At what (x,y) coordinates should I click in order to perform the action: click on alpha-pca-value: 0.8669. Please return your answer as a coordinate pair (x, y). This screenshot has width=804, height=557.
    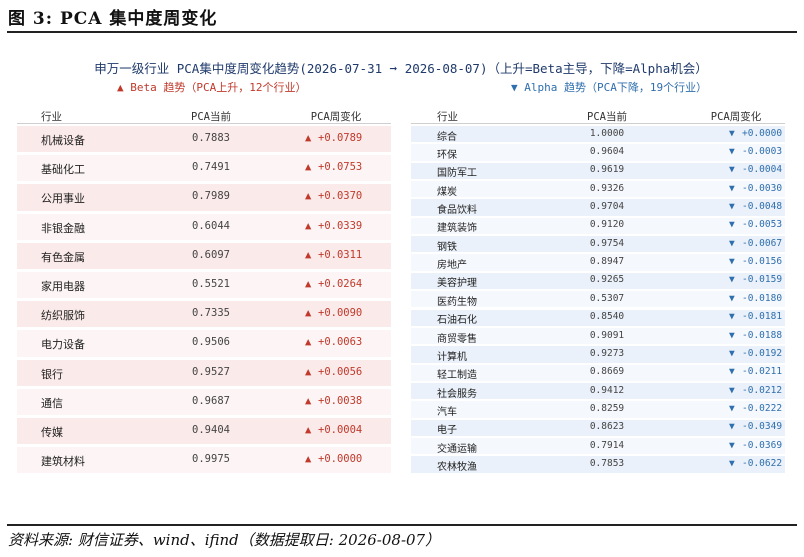
    Looking at the image, I should click on (607, 372).